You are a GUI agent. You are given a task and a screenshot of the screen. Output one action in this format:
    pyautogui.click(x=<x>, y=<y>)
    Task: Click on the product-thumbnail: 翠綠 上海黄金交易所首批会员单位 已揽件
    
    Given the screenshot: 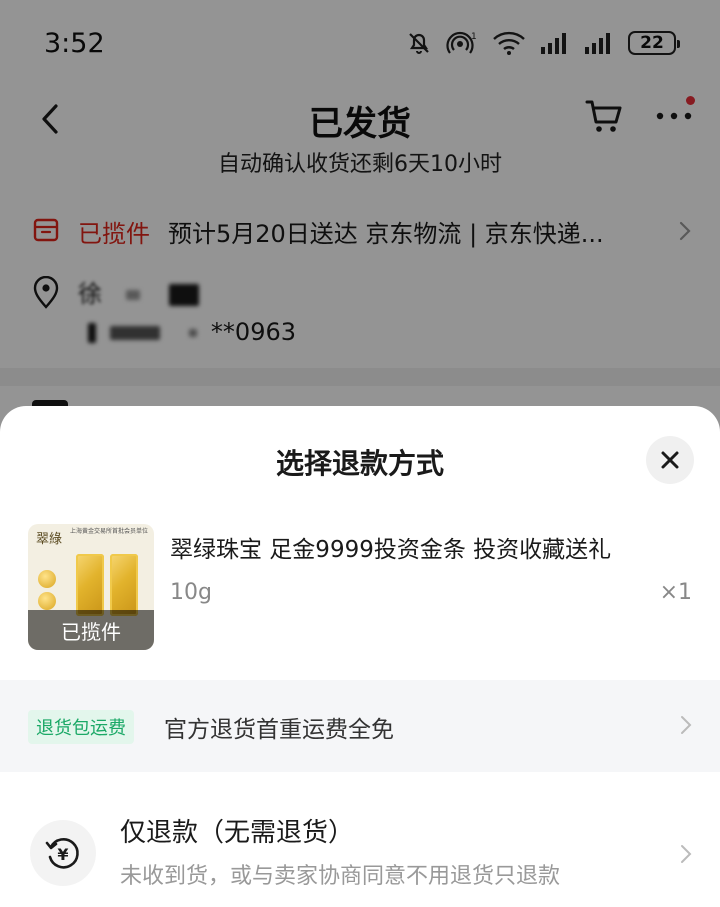 What is the action you would take?
    pyautogui.click(x=91, y=587)
    